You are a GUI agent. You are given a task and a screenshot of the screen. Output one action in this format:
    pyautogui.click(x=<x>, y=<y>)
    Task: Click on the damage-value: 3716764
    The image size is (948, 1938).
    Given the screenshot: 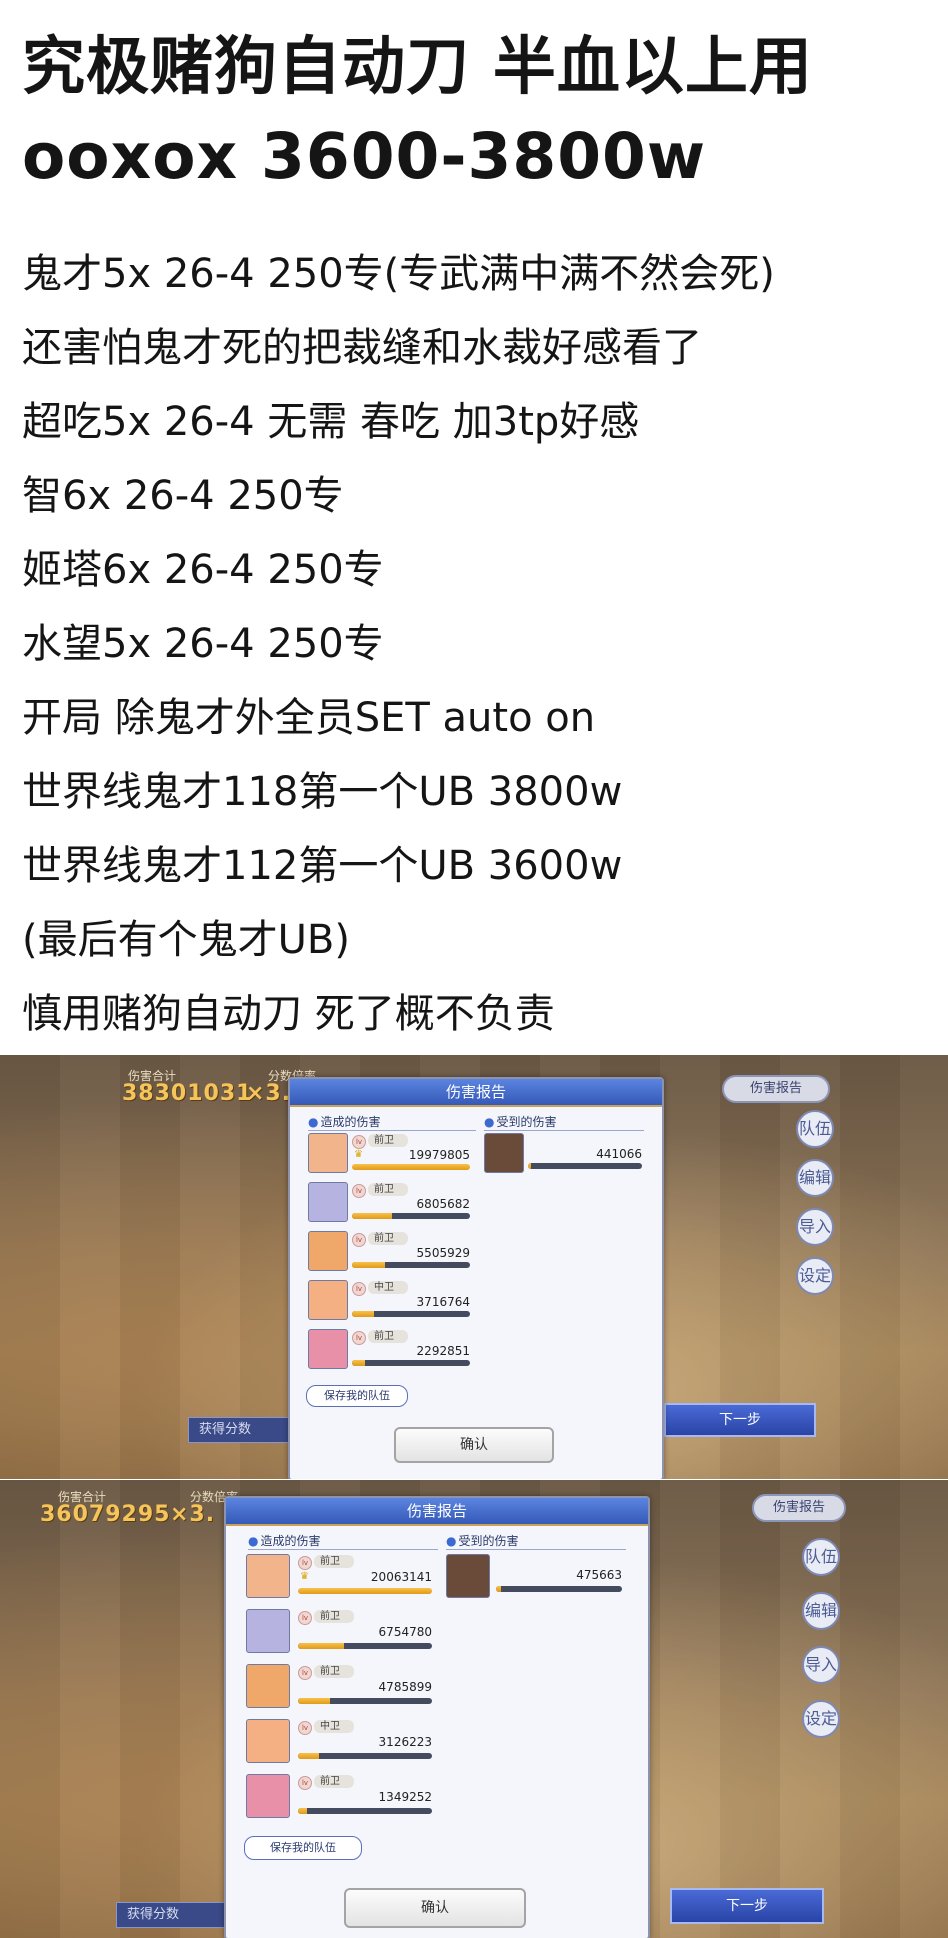 What is the action you would take?
    pyautogui.click(x=443, y=1302)
    